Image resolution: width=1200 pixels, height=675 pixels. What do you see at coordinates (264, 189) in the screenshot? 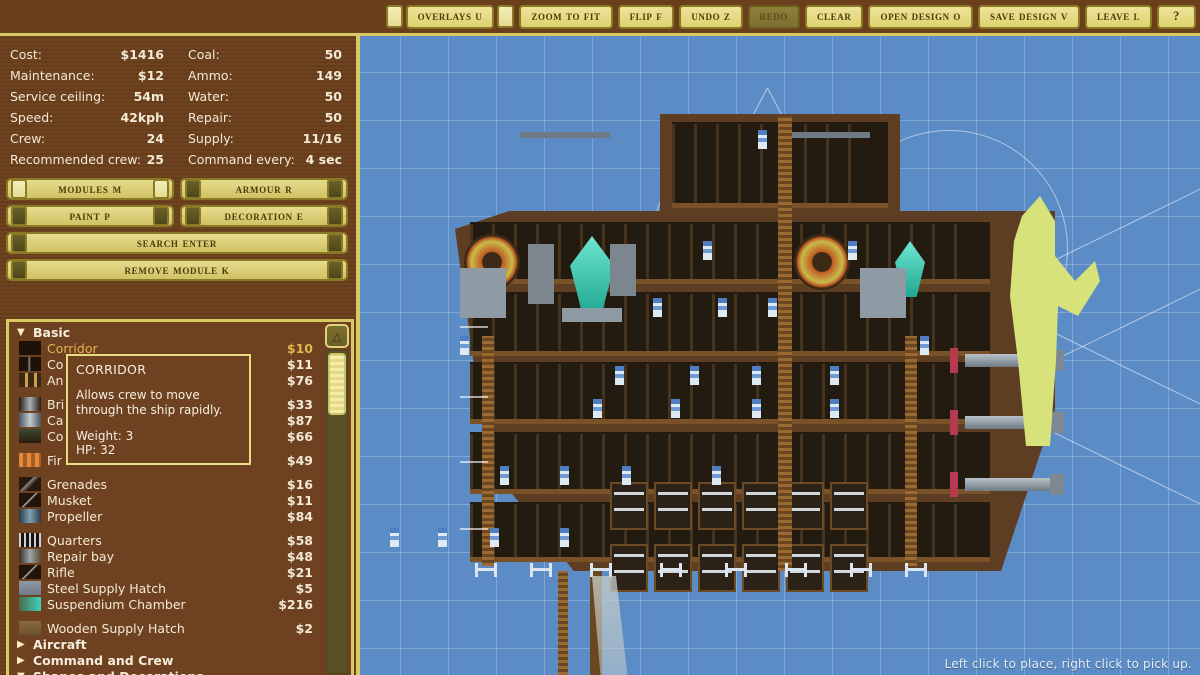
I see `armour-tab-button: Armour R` at bounding box center [264, 189].